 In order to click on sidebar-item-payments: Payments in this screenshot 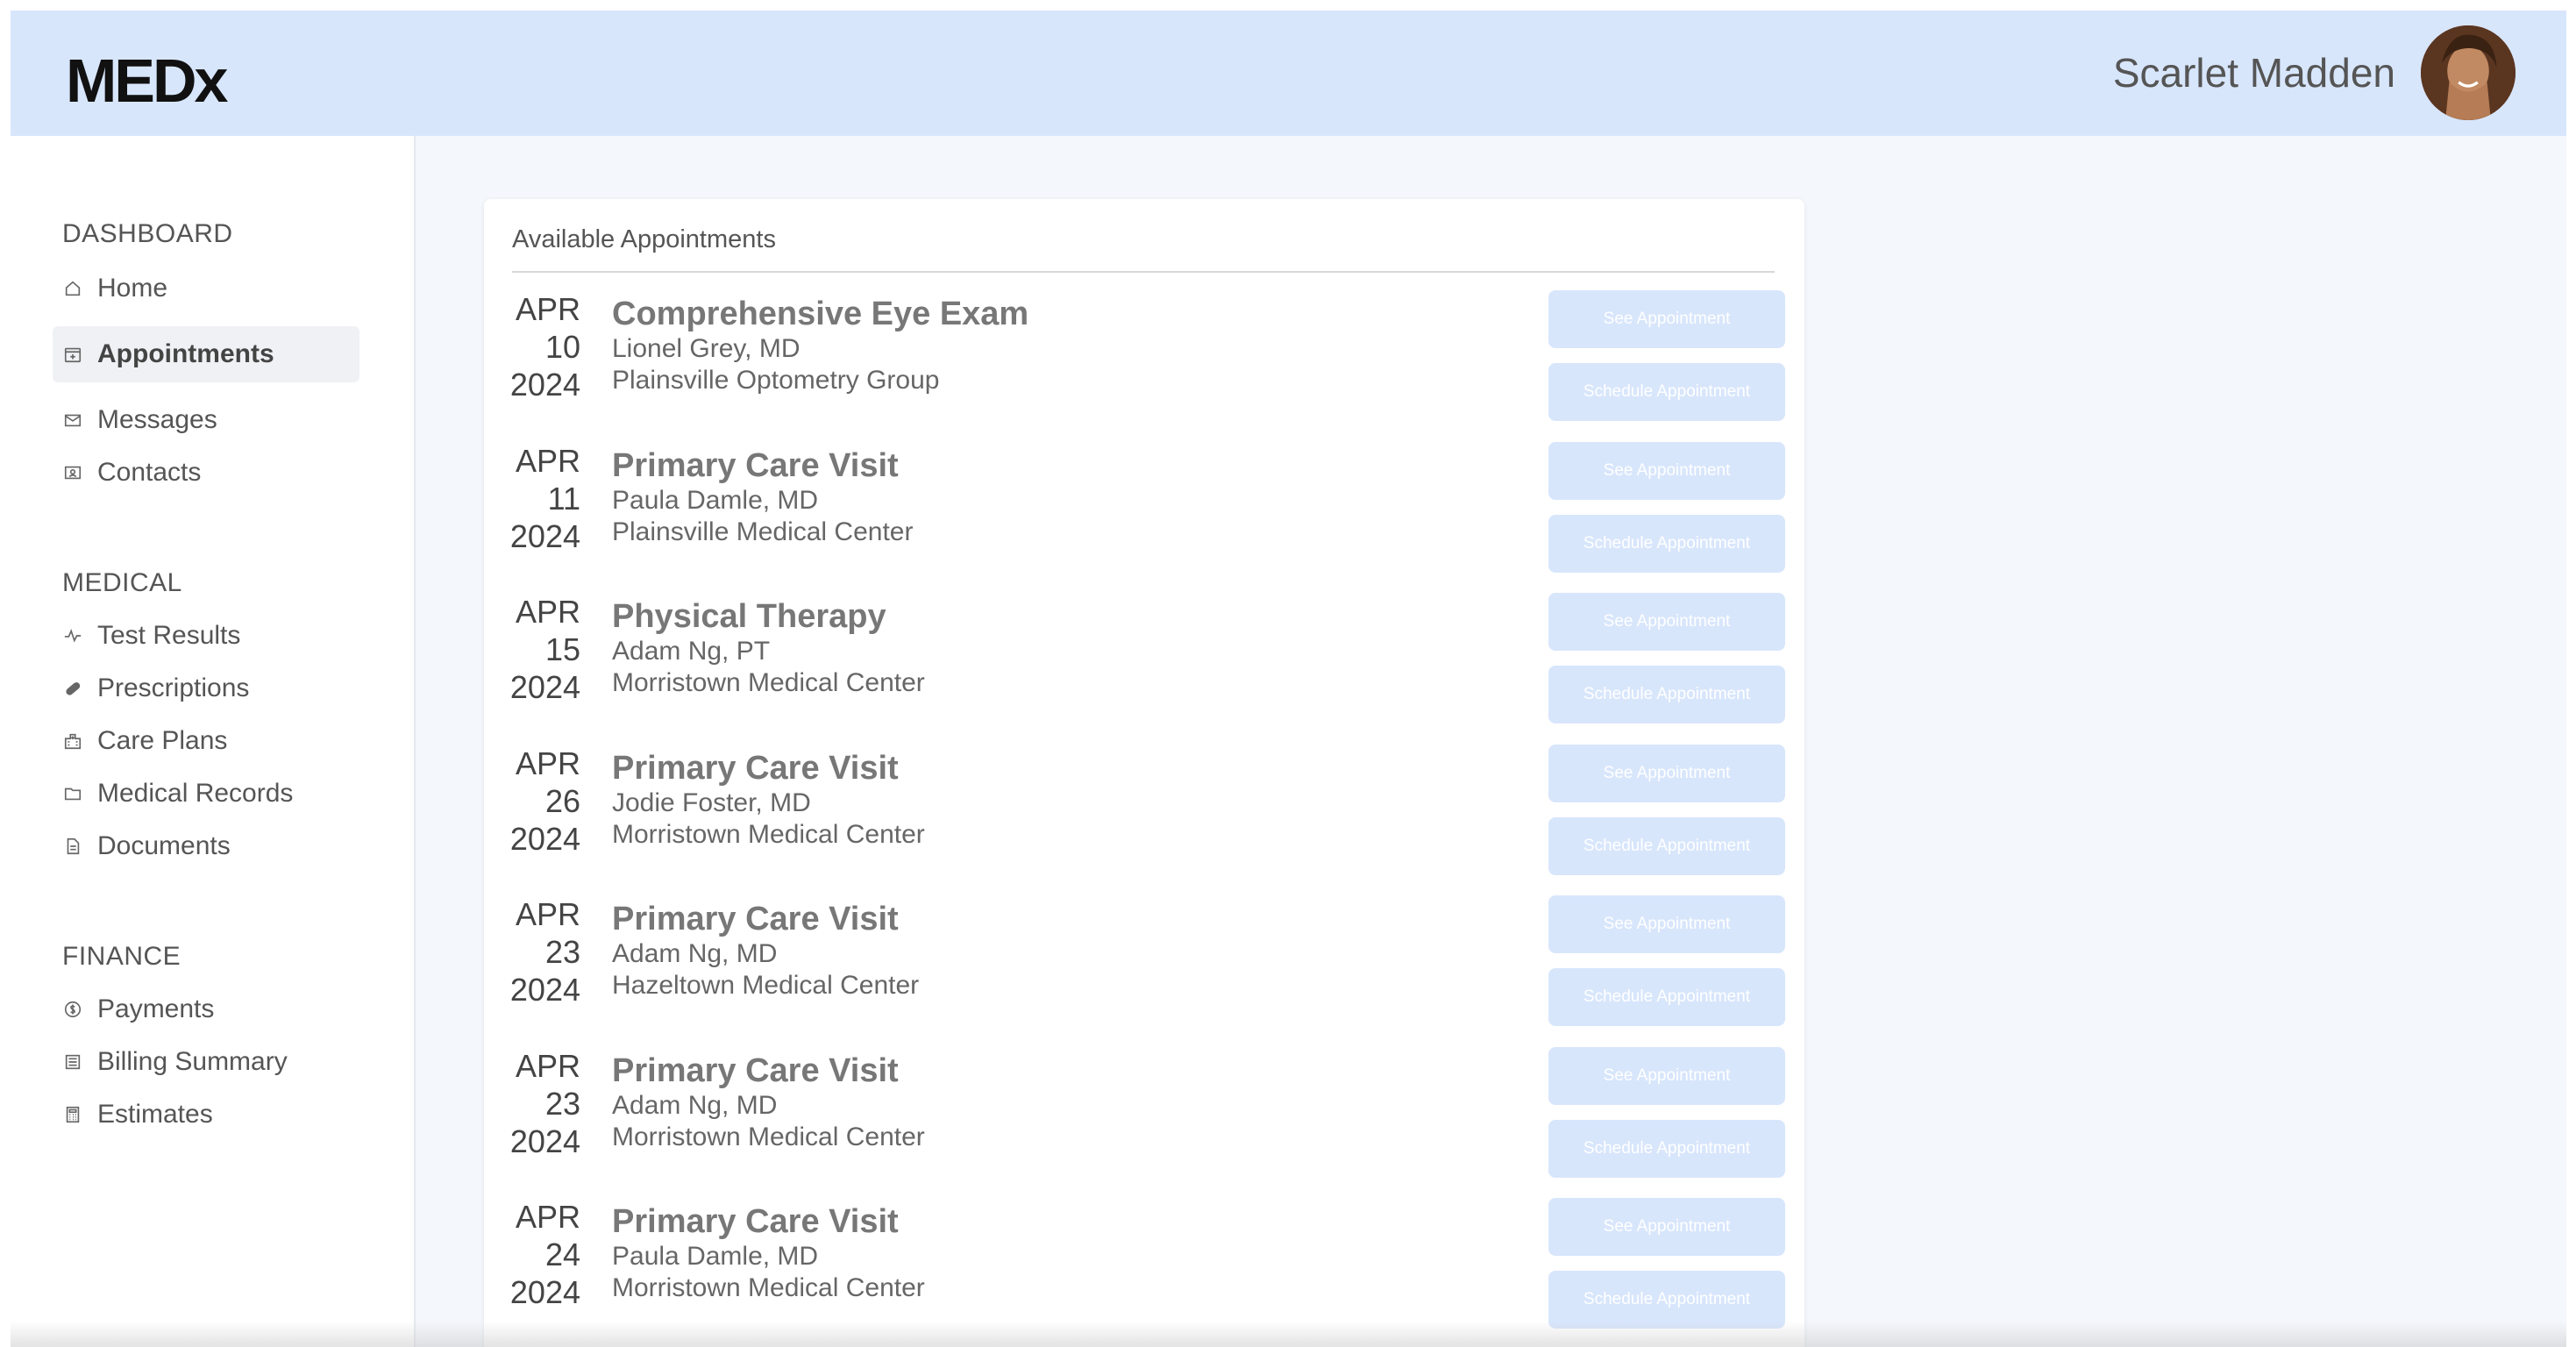, I will do `click(206, 1009)`.